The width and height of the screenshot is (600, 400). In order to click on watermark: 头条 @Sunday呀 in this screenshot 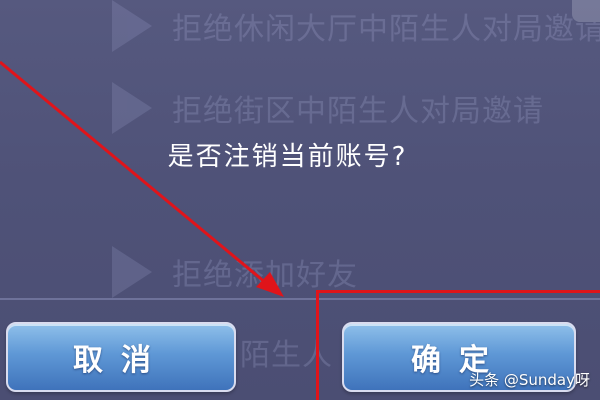, I will do `click(529, 380)`.